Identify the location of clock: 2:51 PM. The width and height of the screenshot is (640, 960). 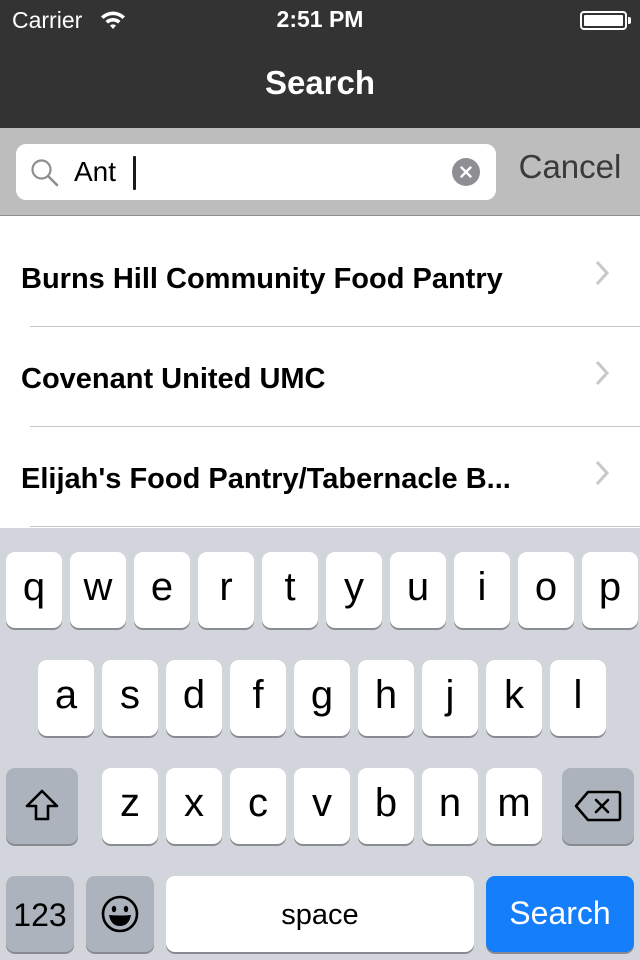
(320, 19).